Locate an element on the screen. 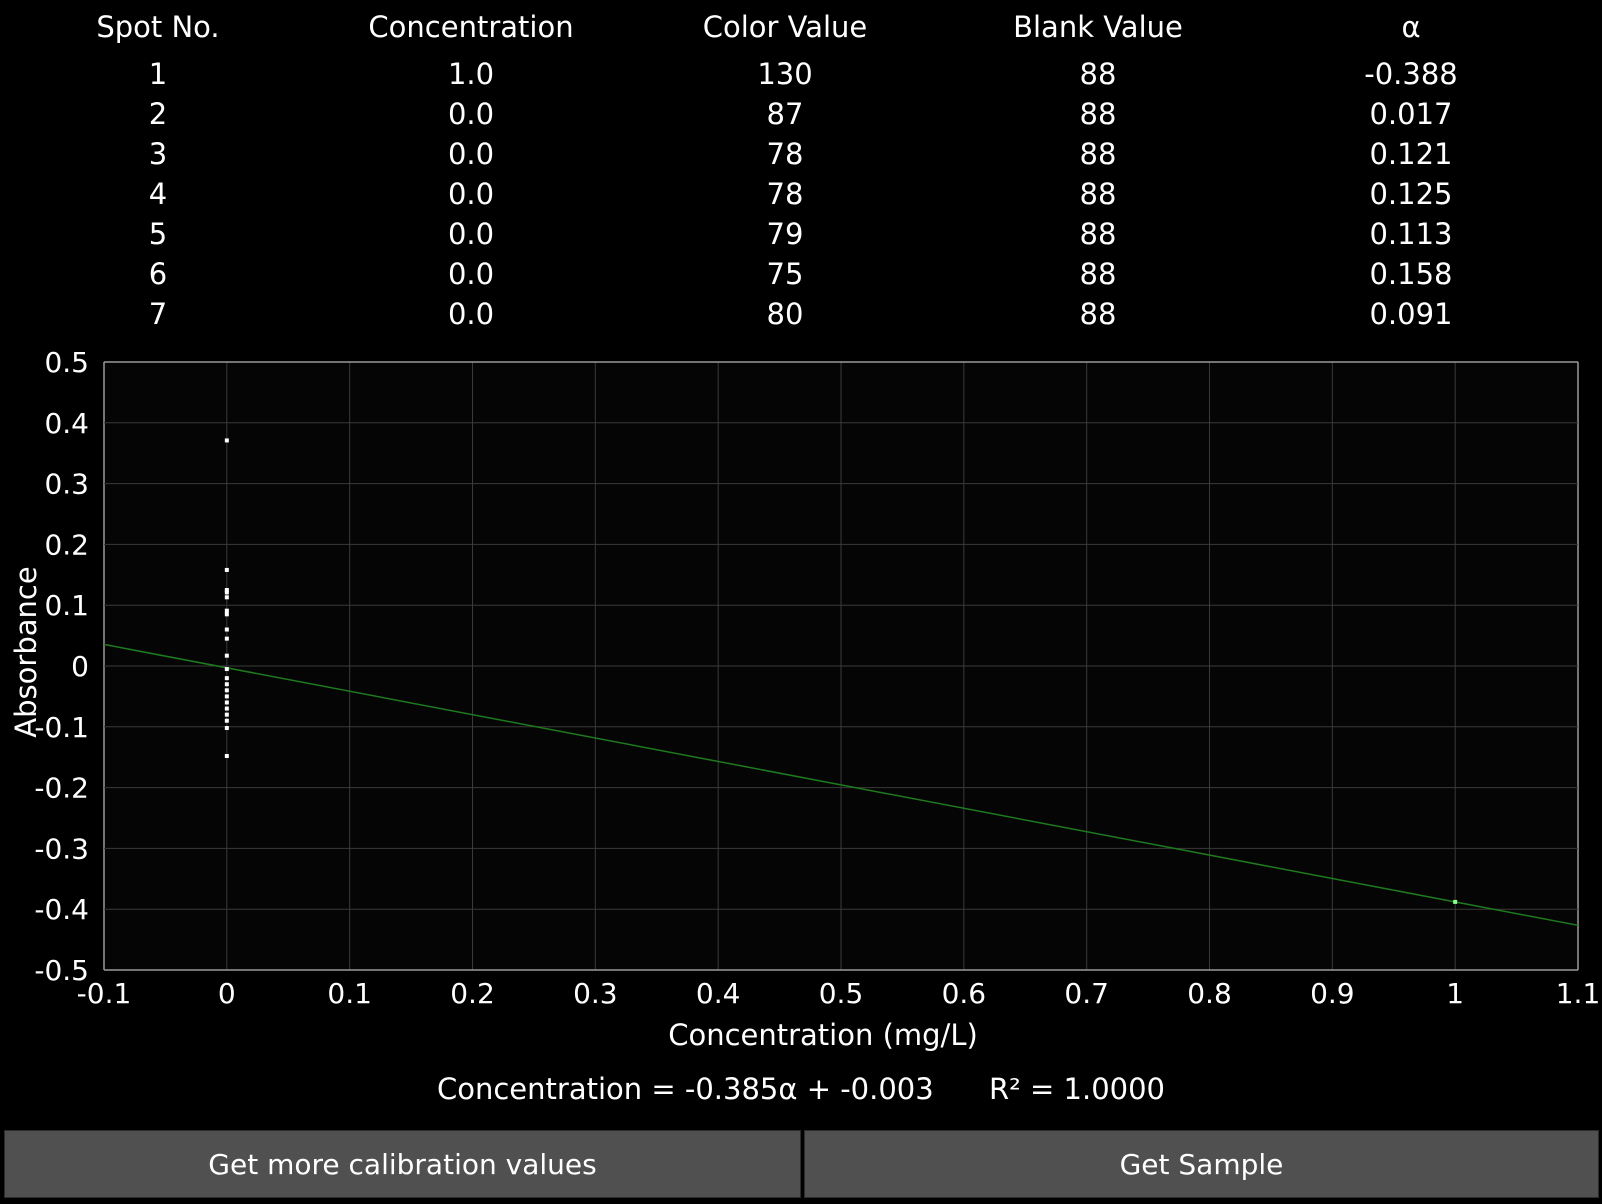 The width and height of the screenshot is (1602, 1204). x-tick-labels: -0.1 0 0.1 0.2 0.3 0.4 0.5 0.6 0.7 0.8 0.9 1 1.1 is located at coordinates (839, 993).